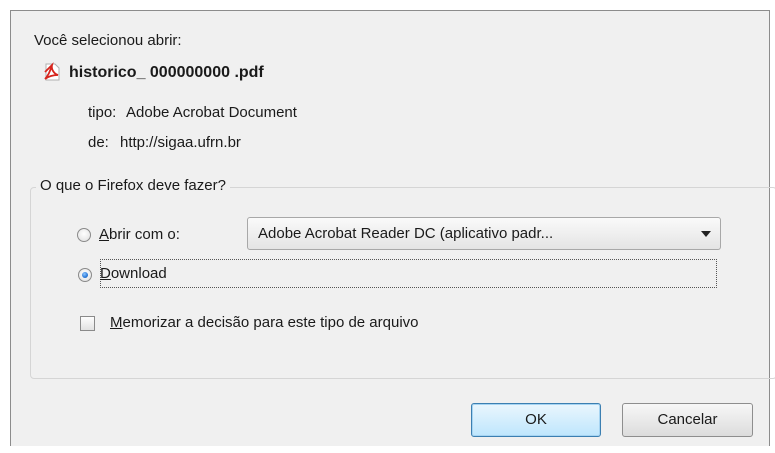  I want to click on remember-checkbox, so click(87, 323).